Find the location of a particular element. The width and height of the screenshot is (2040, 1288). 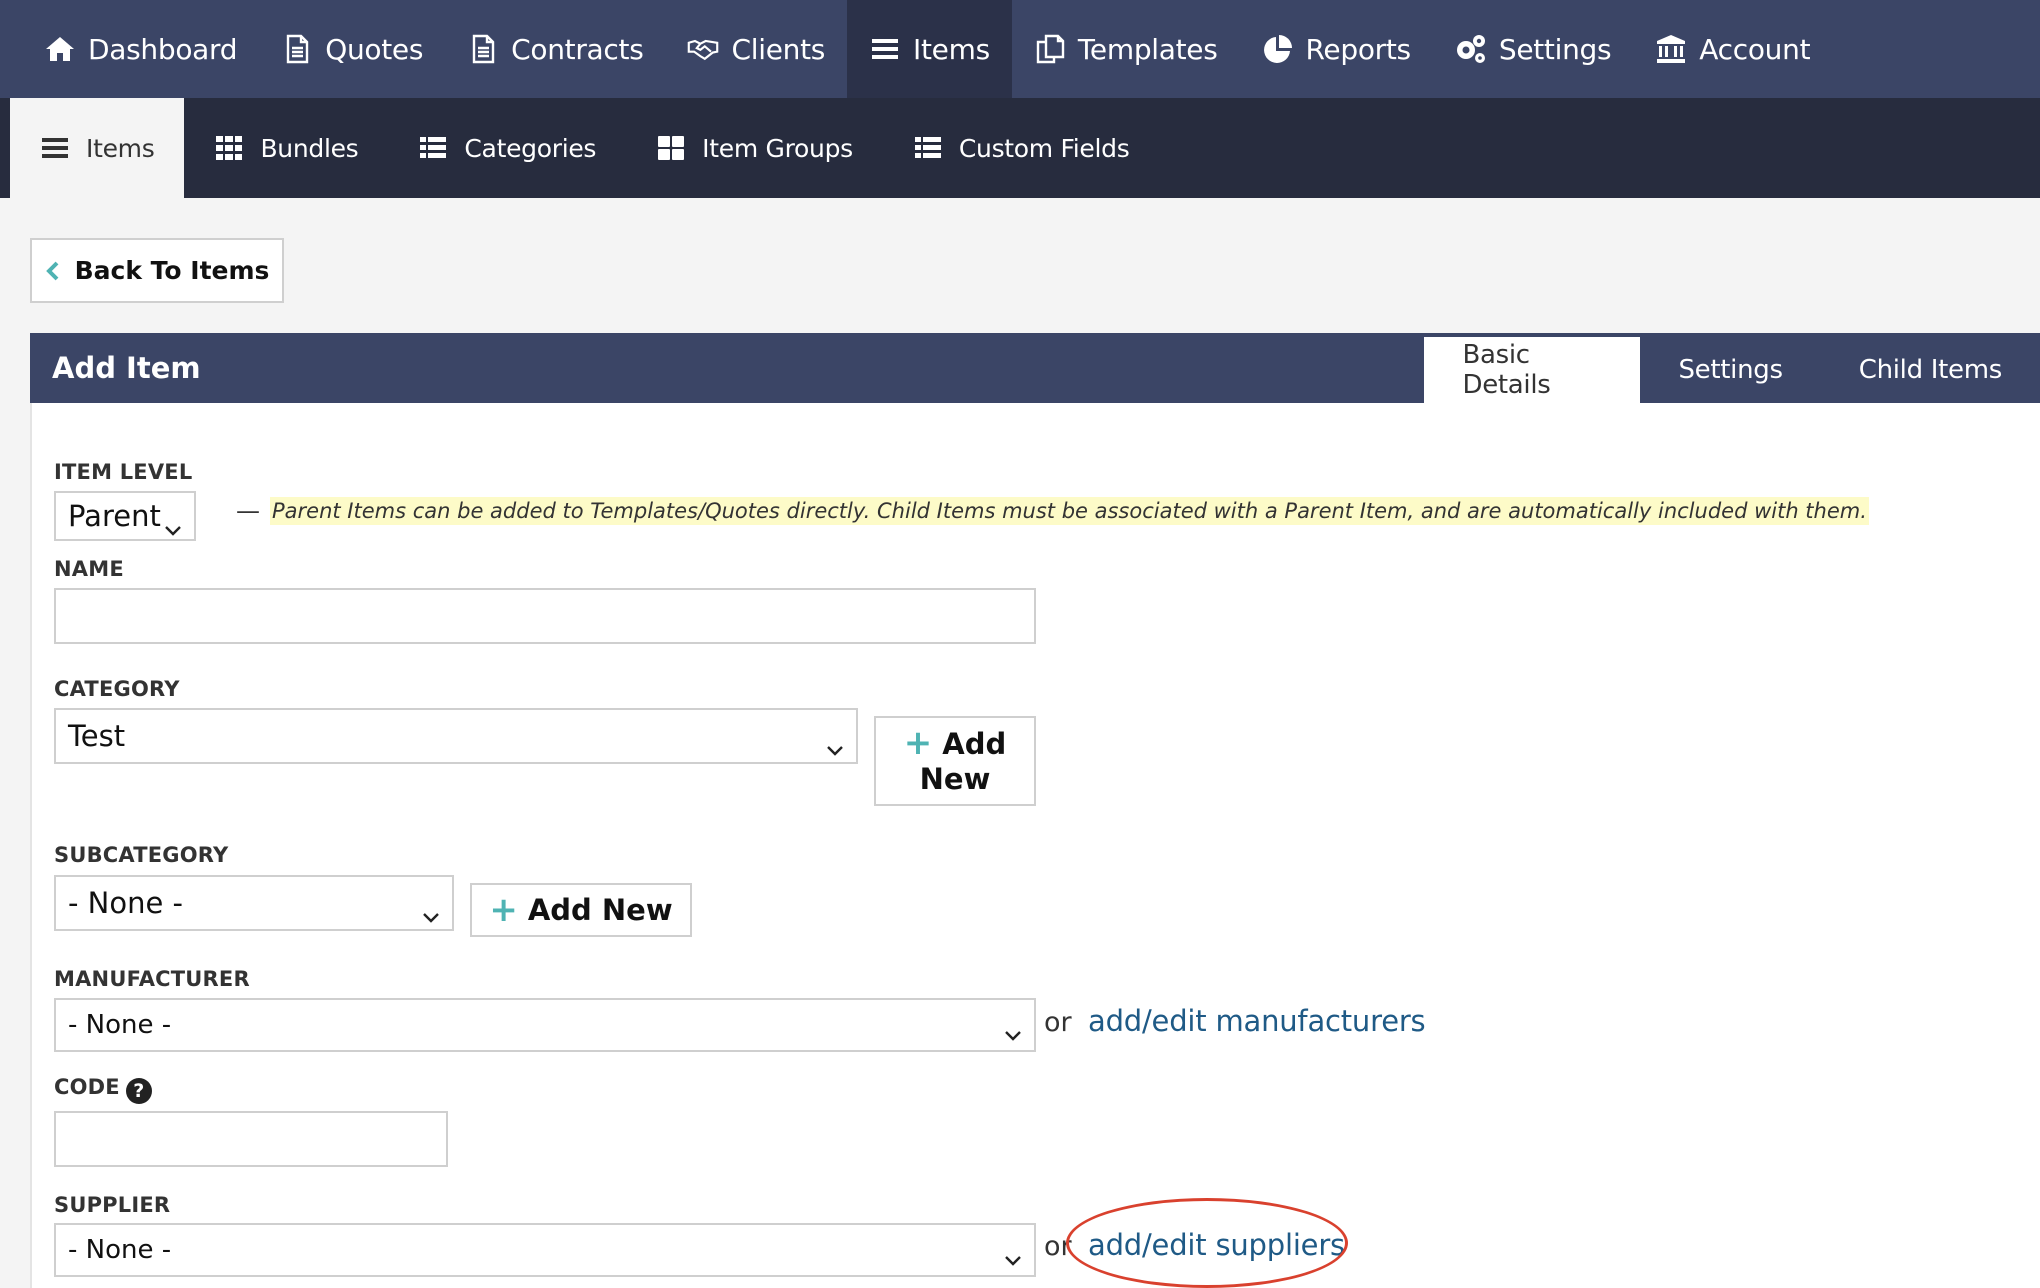

manufacturer-value: - None - is located at coordinates (120, 1025).